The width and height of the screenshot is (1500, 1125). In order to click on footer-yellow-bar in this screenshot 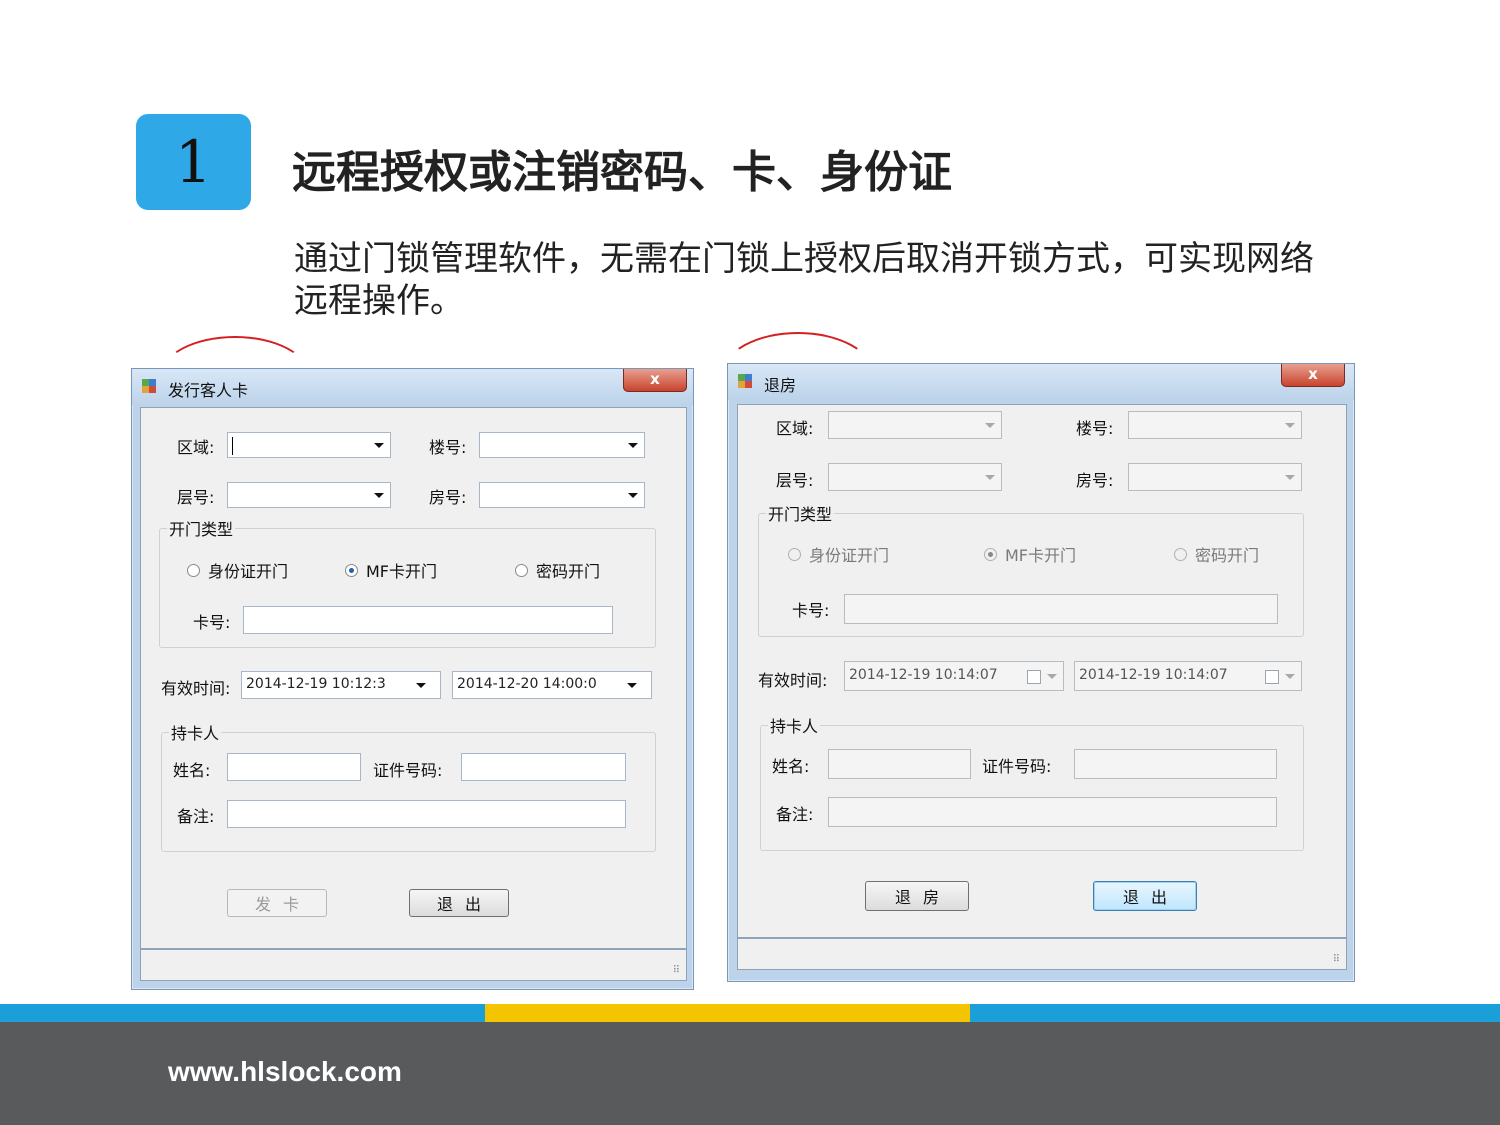, I will do `click(727, 1013)`.